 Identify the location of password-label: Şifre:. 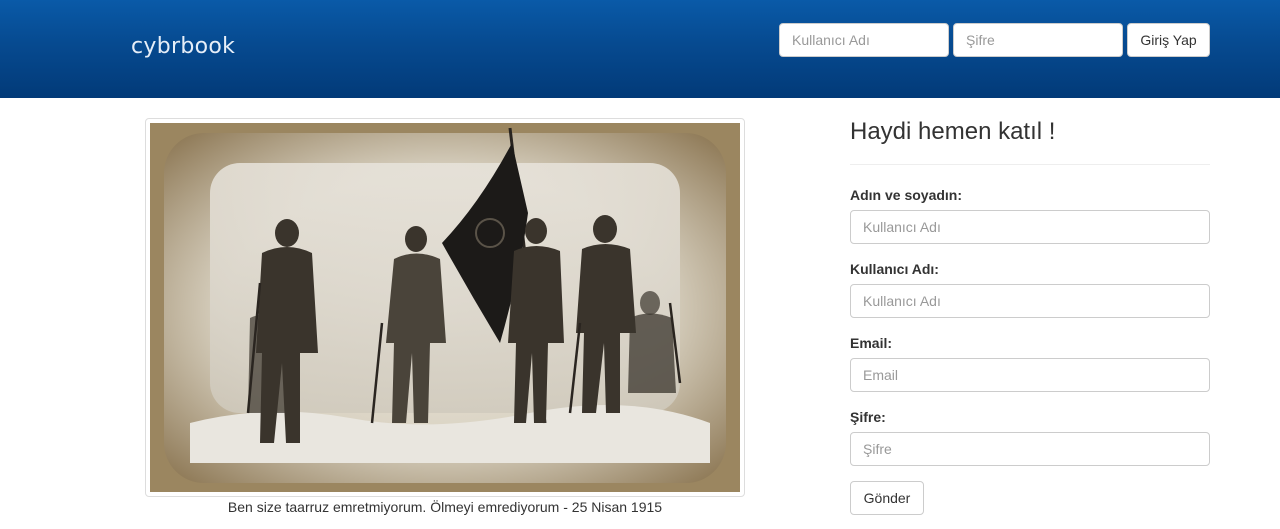
(868, 417).